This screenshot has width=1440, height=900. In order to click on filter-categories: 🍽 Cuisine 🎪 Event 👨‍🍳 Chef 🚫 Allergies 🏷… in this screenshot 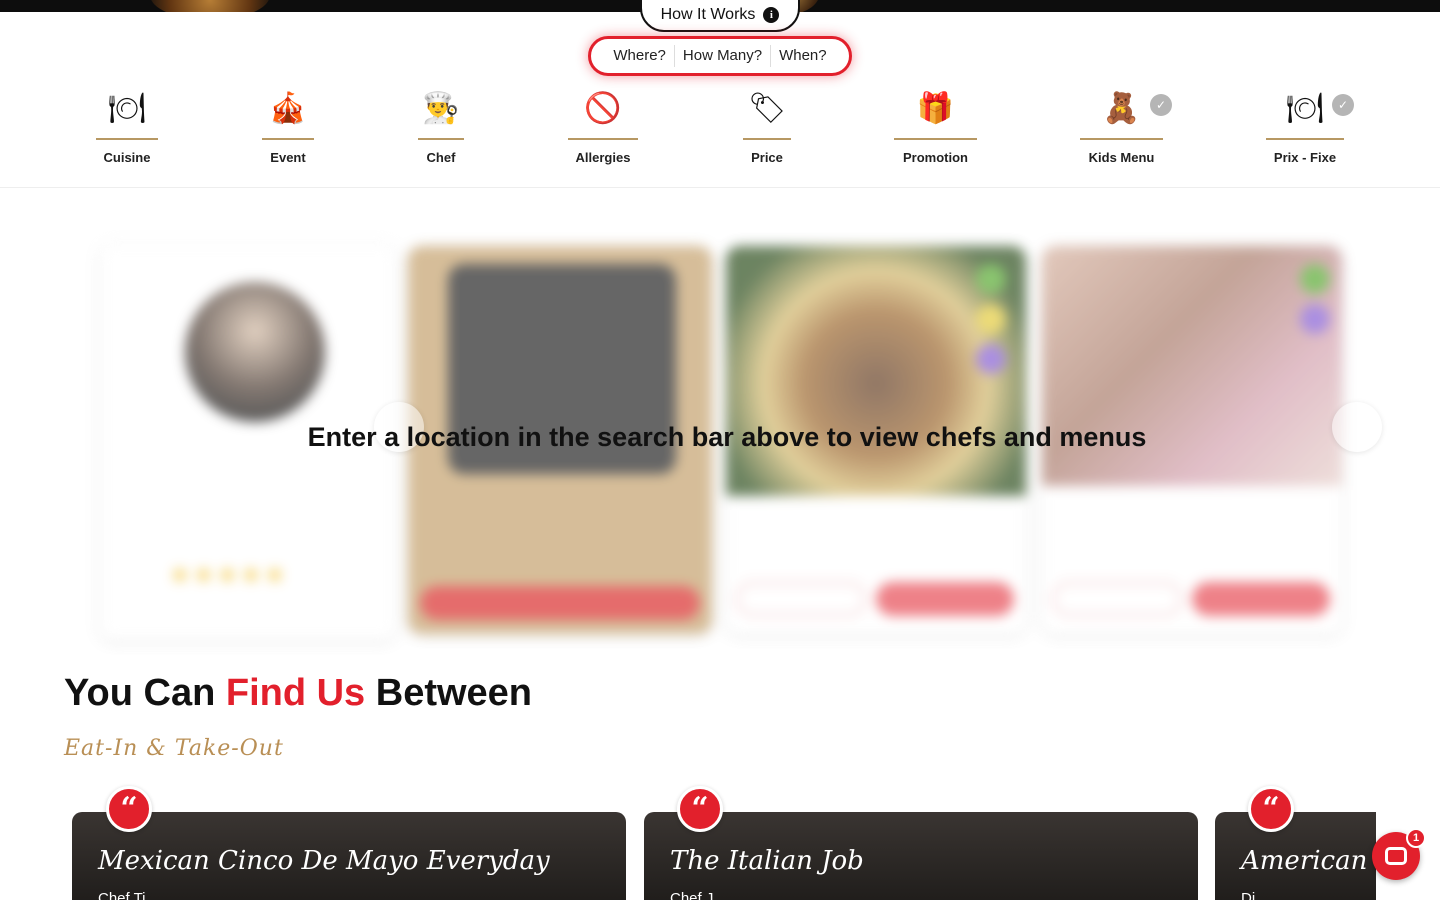, I will do `click(720, 138)`.